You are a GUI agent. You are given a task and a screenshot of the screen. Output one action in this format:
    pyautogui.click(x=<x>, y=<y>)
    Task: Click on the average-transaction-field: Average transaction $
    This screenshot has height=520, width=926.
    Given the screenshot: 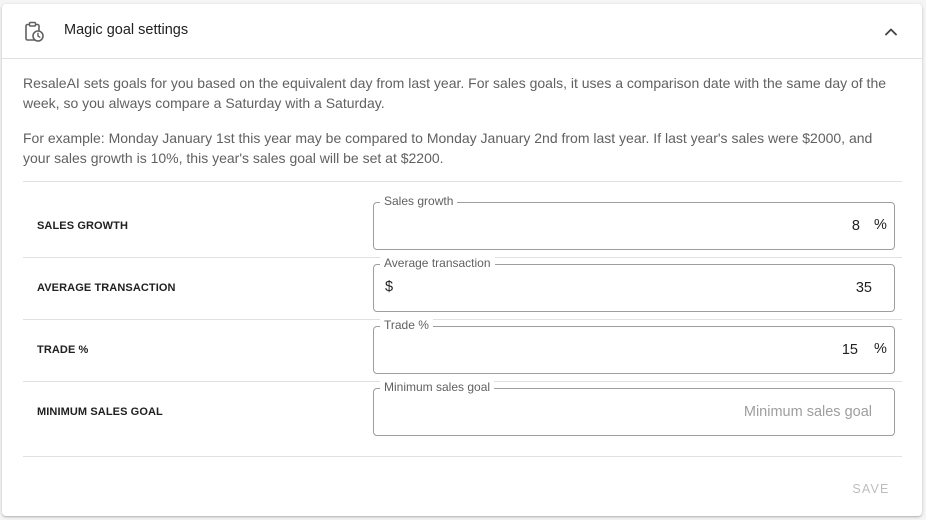 What is the action you would take?
    pyautogui.click(x=634, y=284)
    